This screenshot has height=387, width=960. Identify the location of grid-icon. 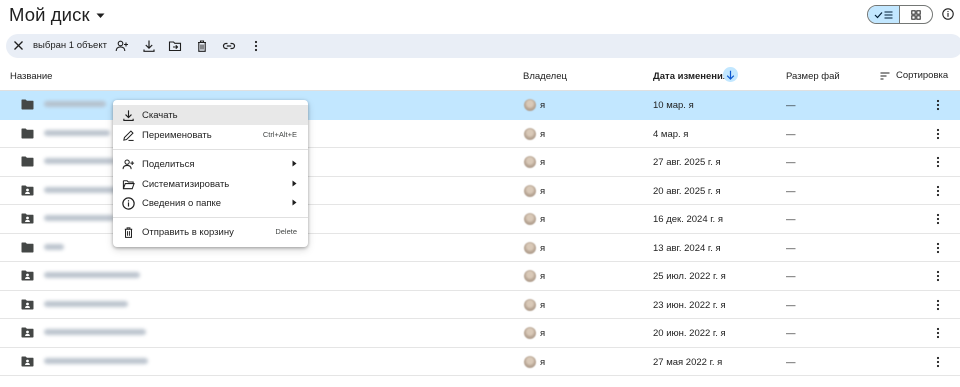
(916, 14).